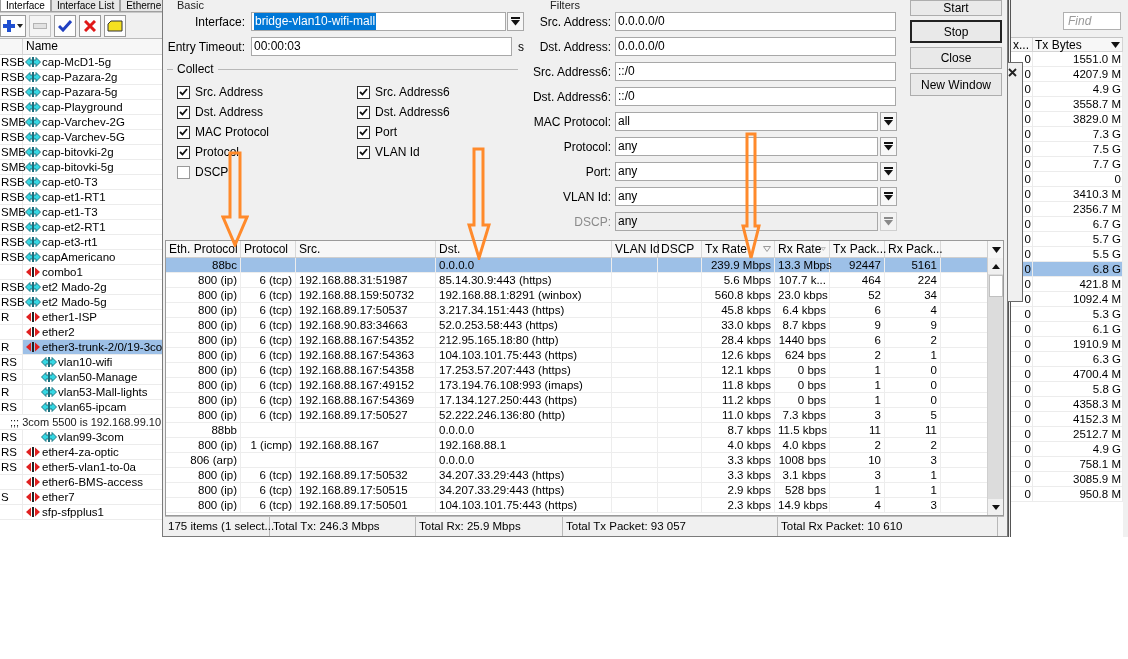 The height and width of the screenshot is (659, 1128). I want to click on table-row: 800 (ip) 6 (tcp) 192.168.89.17:50501 104.103.101.75:443 (https) 2.3 kbps 14.9 kbps 4 3, so click(576, 505).